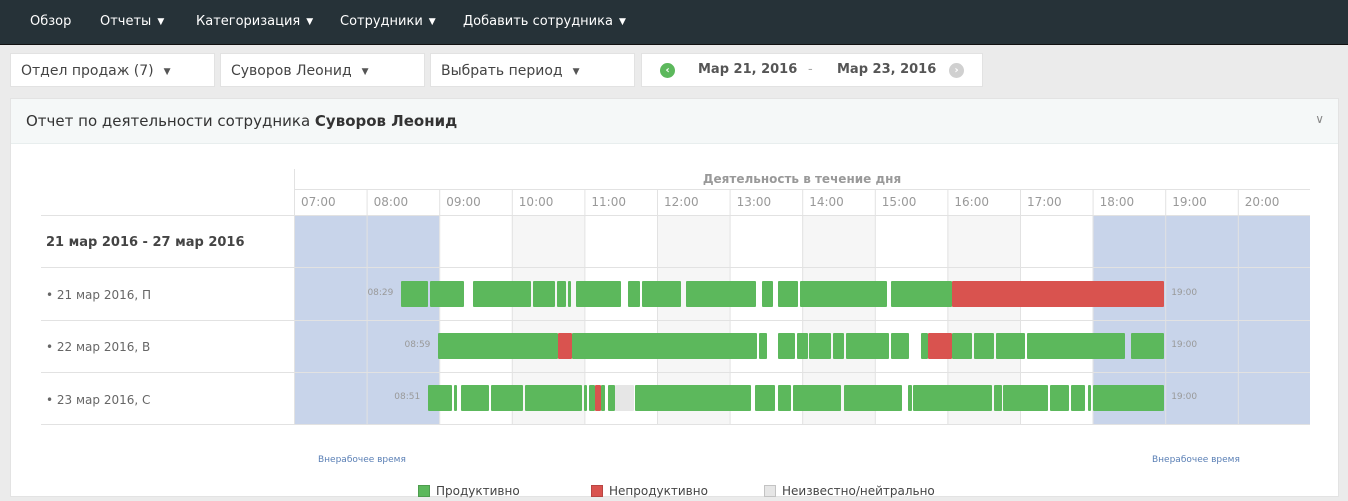 The image size is (1348, 501). What do you see at coordinates (886, 70) in the screenshot?
I see `date-to: Мар 23, 2016` at bounding box center [886, 70].